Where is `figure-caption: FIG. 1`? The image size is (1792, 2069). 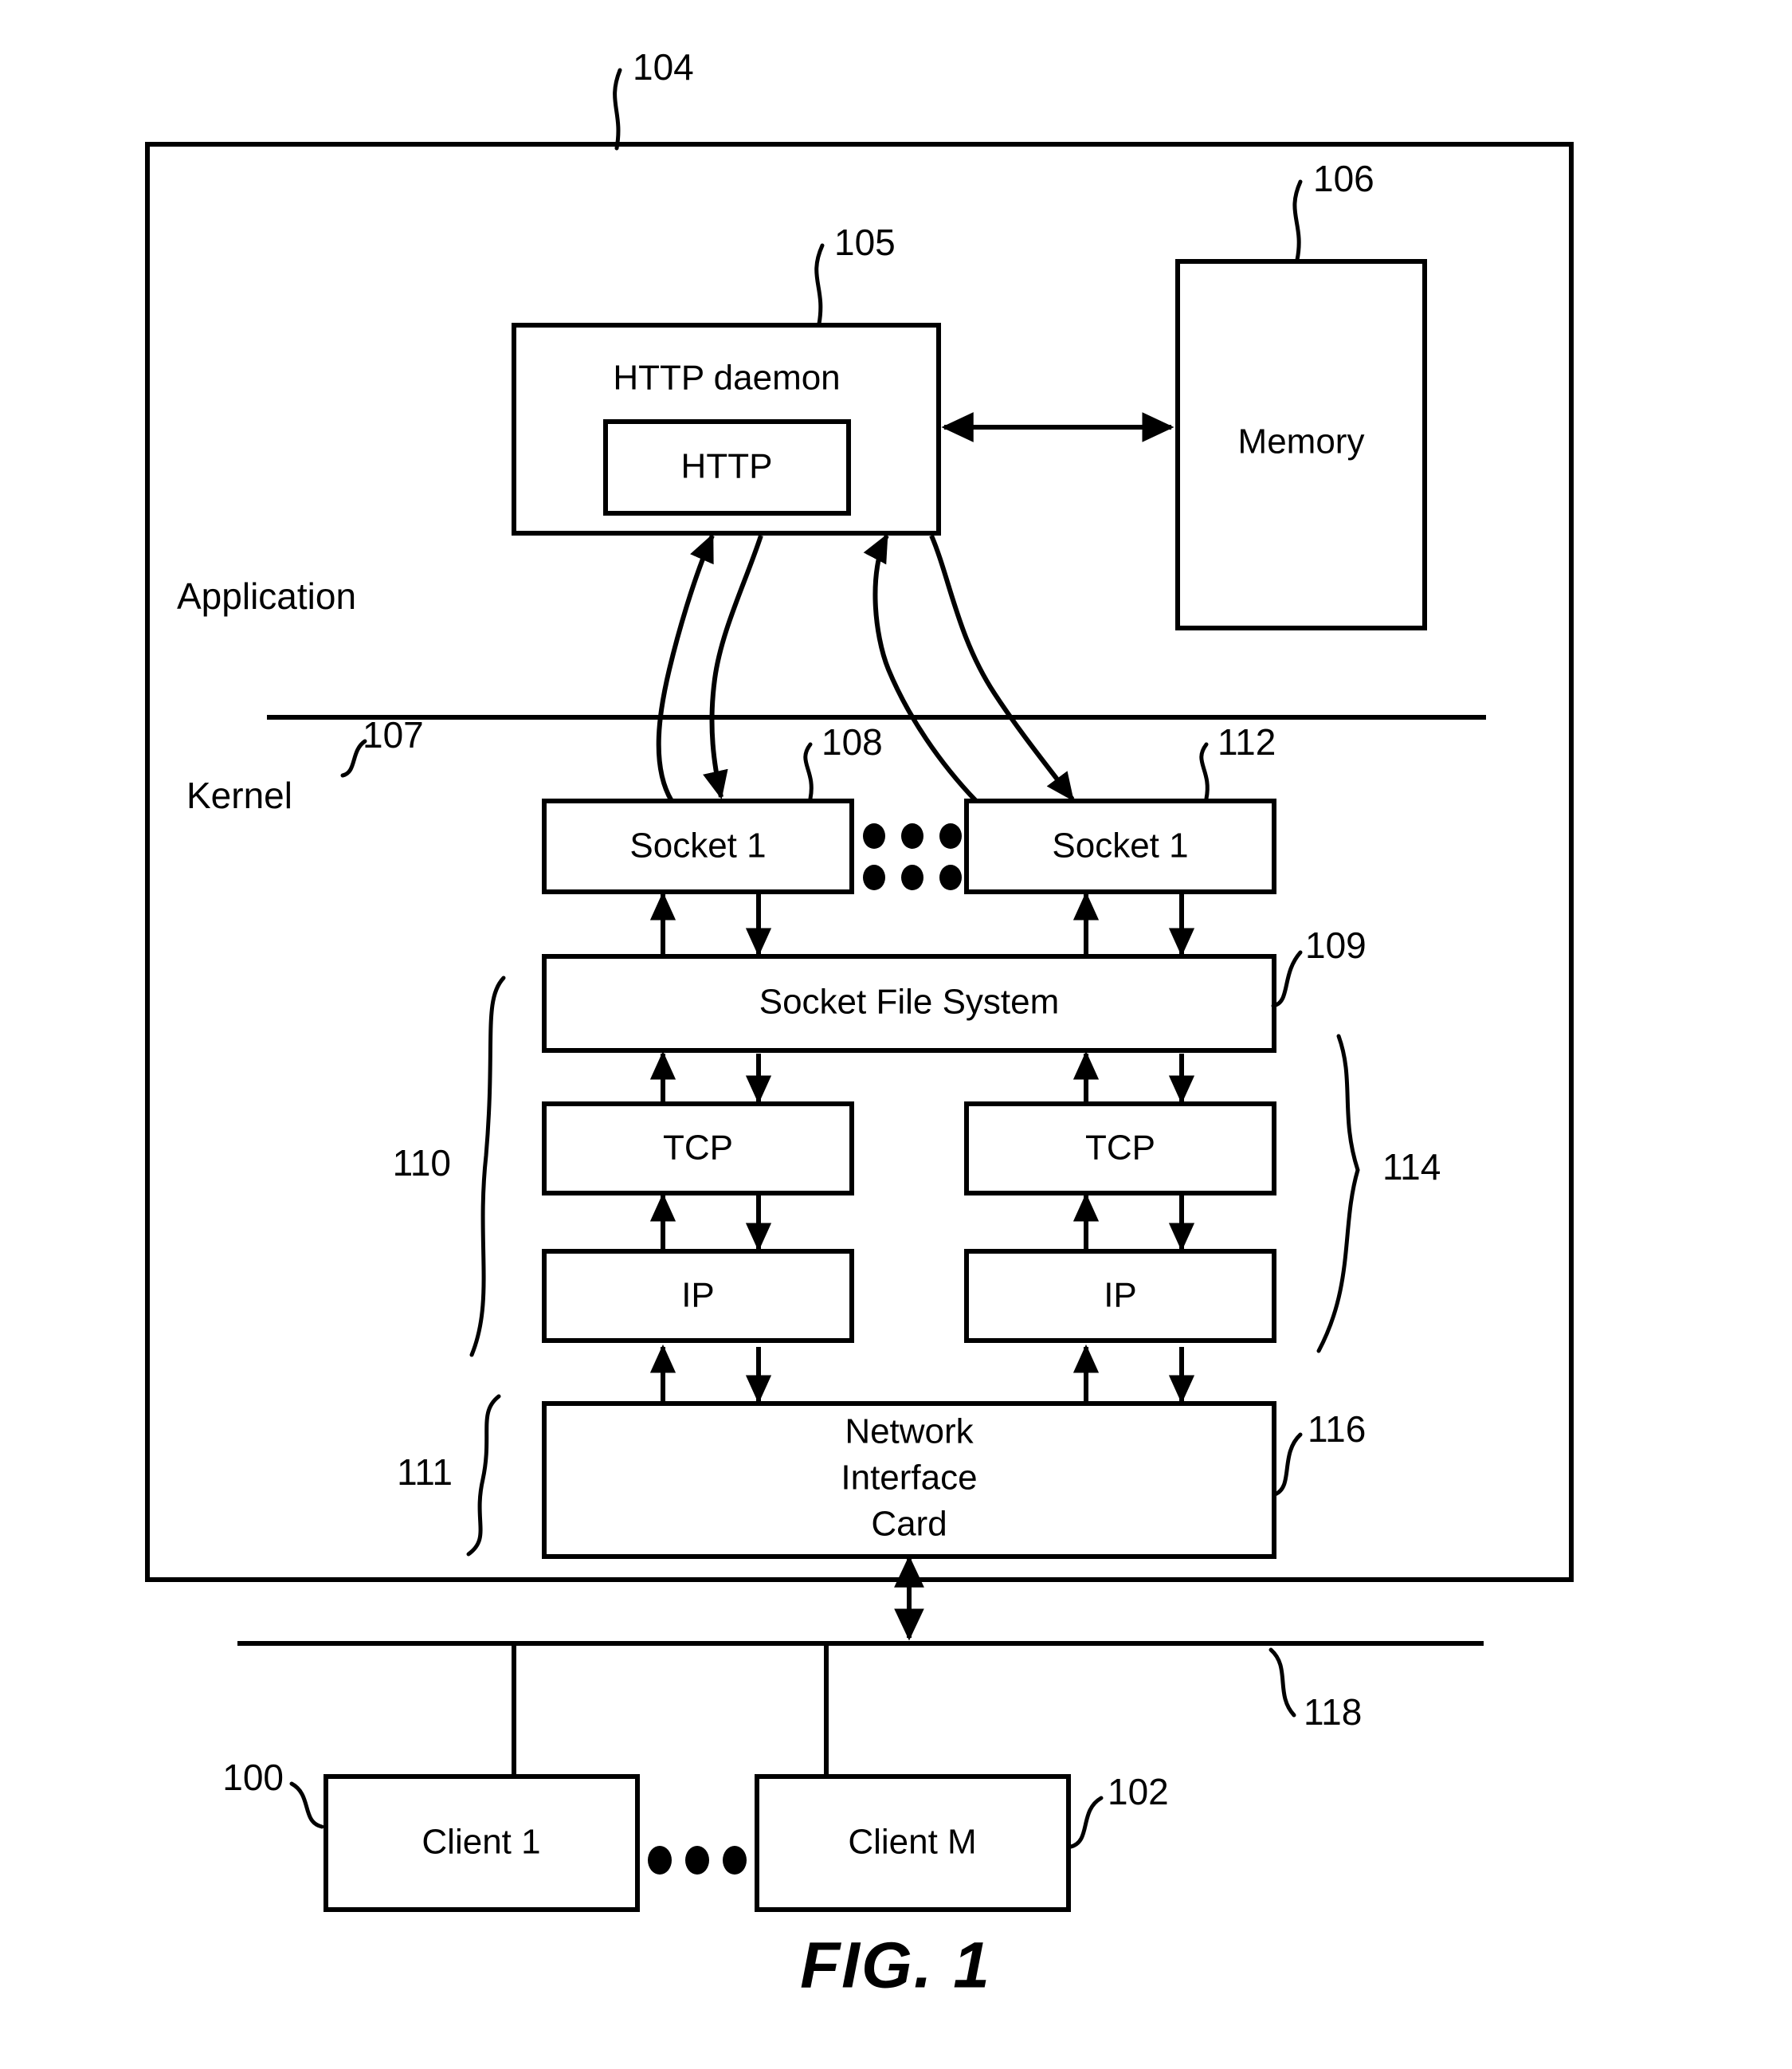 figure-caption: FIG. 1 is located at coordinates (895, 1966).